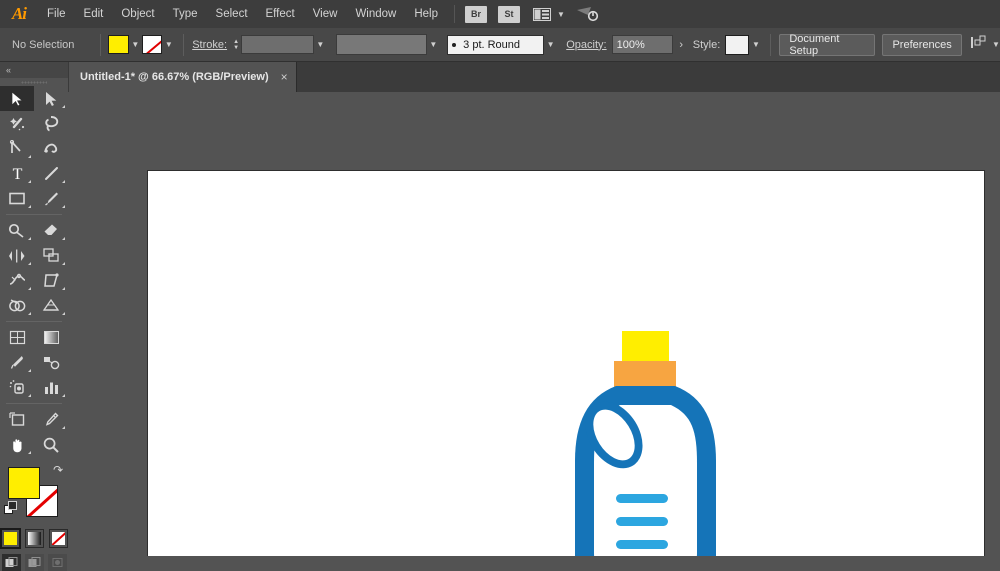 The height and width of the screenshot is (571, 1000). I want to click on menu-item-help: Help, so click(426, 14).